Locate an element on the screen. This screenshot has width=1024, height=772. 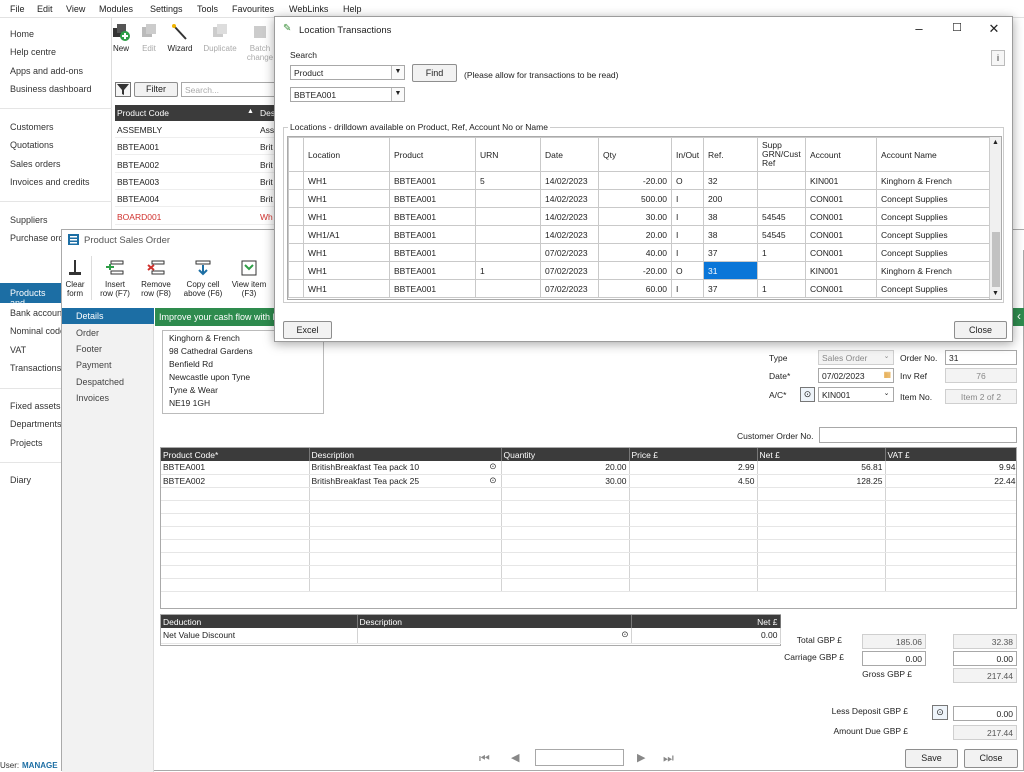
table-cell: 1 is located at coordinates (781, 288).